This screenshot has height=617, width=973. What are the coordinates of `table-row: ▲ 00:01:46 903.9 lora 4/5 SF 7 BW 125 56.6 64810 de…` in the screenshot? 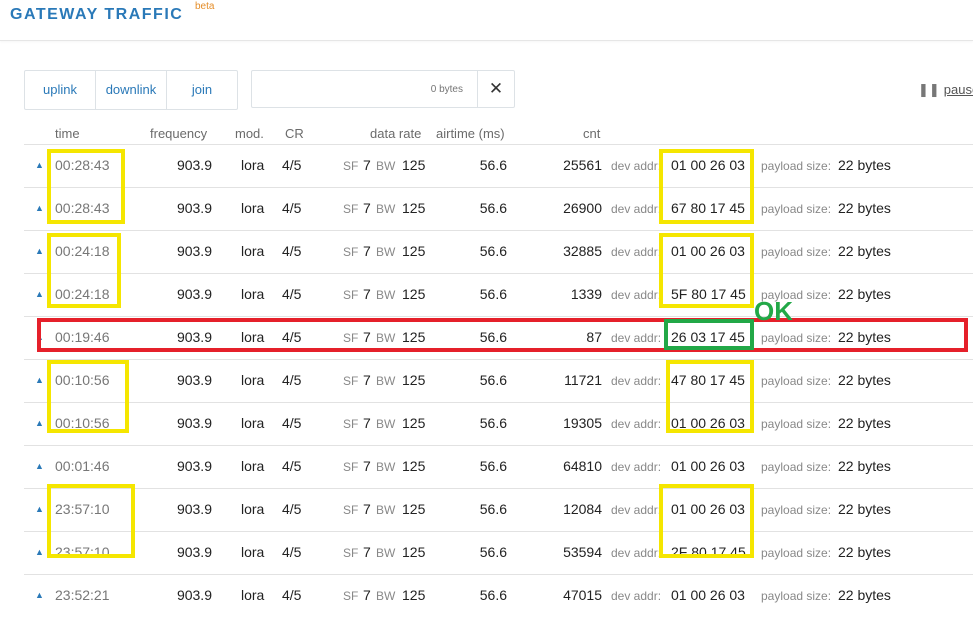 It's located at (498, 466).